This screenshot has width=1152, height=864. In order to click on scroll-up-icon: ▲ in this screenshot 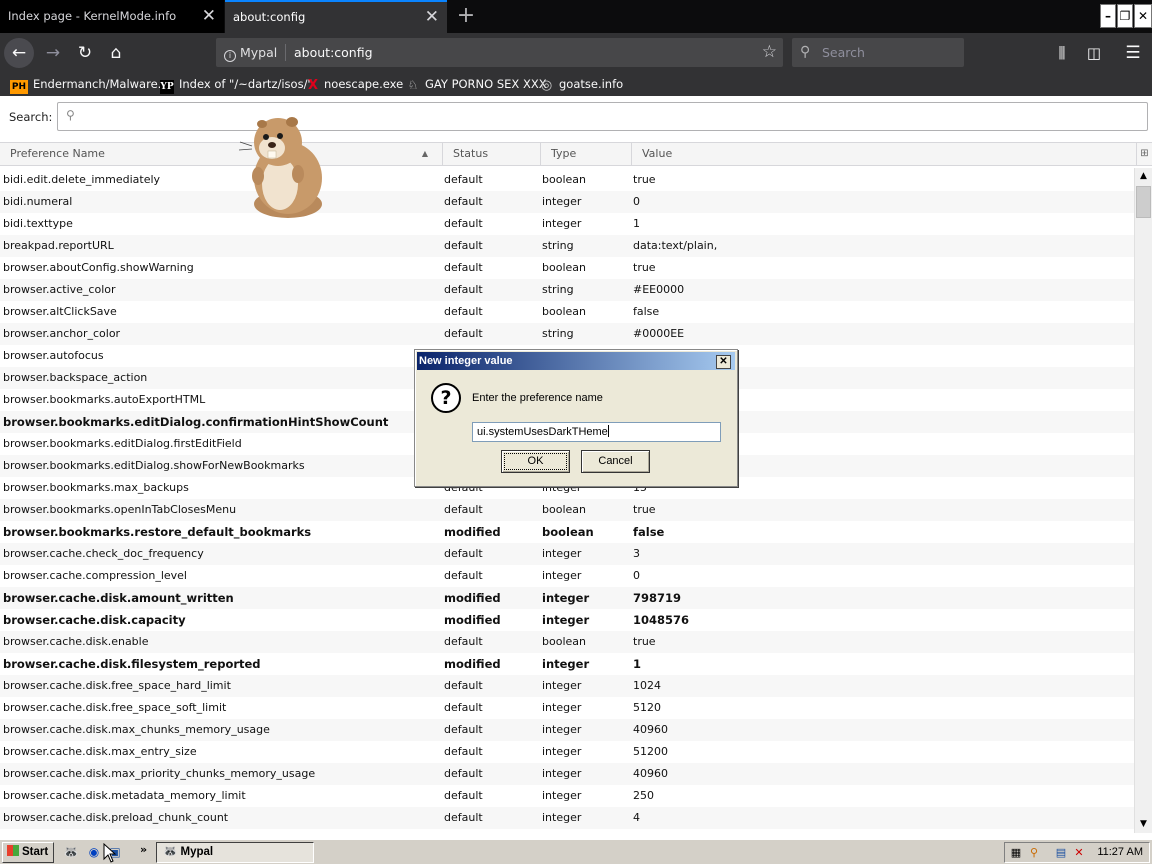, I will do `click(1143, 176)`.